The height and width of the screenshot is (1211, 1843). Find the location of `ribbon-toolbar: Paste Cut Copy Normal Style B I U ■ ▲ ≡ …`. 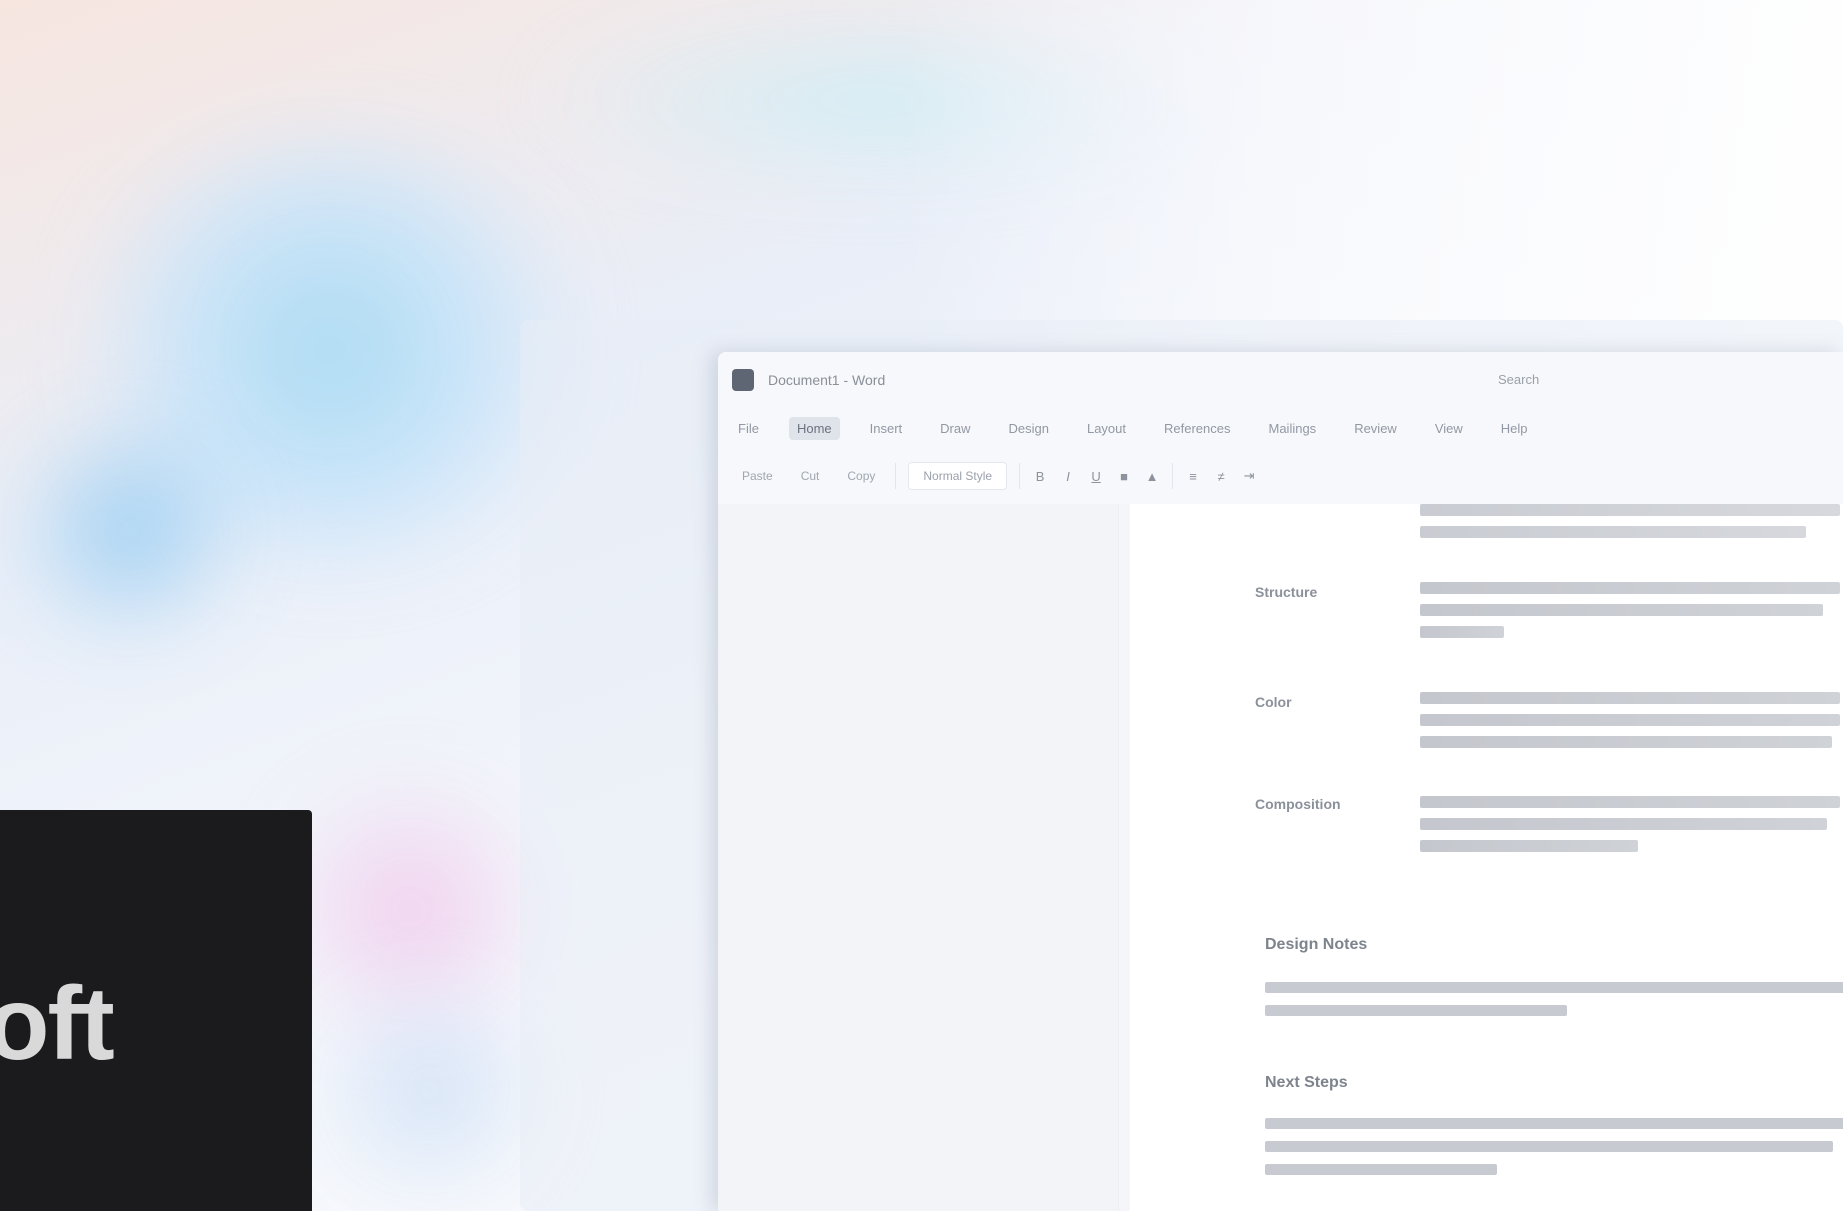

ribbon-toolbar: Paste Cut Copy Normal Style B I U ■ ▲ ≡ … is located at coordinates (1280, 476).